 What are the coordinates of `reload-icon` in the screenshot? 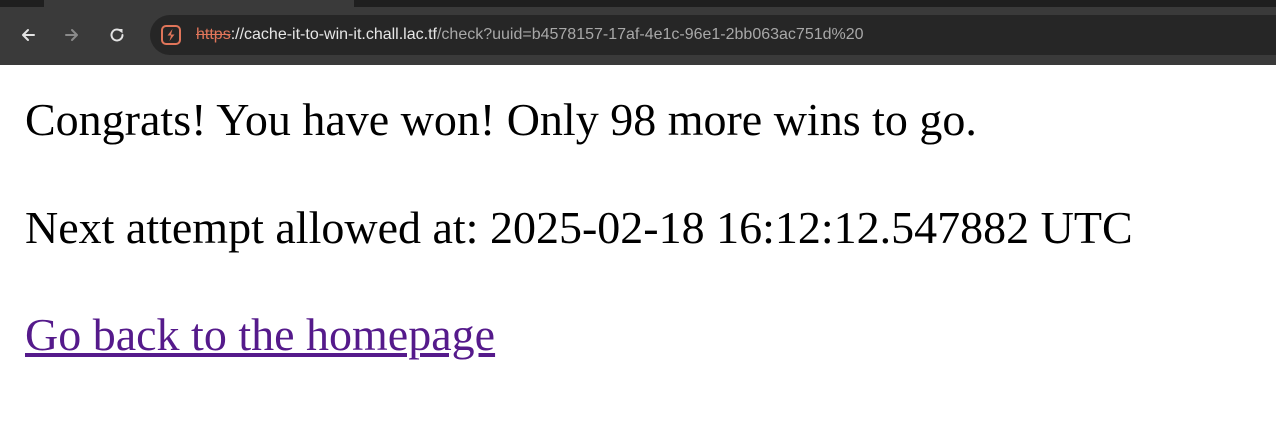 It's located at (117, 35).